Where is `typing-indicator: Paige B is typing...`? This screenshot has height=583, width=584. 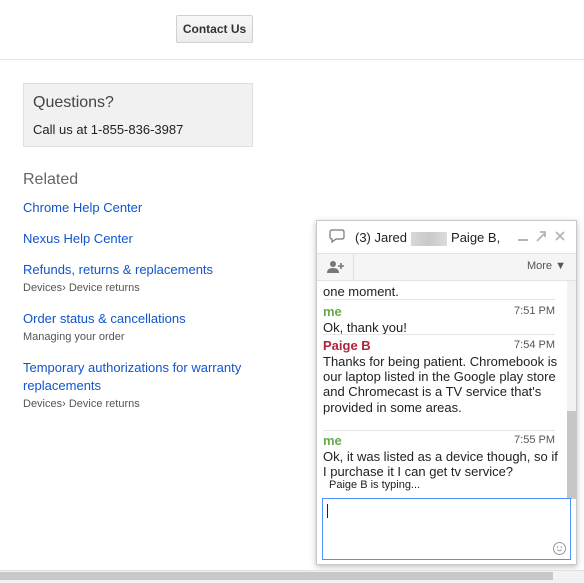 typing-indicator: Paige B is typing... is located at coordinates (375, 485).